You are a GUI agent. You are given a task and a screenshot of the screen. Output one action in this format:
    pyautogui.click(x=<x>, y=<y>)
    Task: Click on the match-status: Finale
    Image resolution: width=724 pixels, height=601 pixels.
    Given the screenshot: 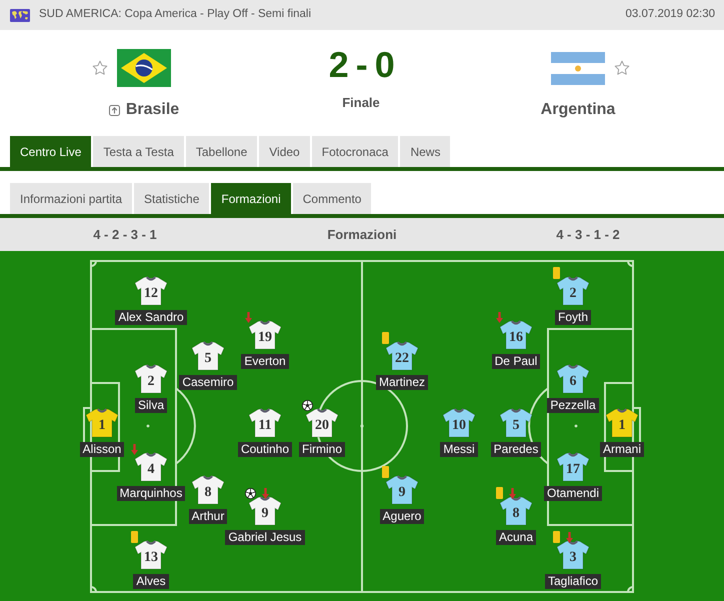 What is the action you would take?
    pyautogui.click(x=361, y=103)
    